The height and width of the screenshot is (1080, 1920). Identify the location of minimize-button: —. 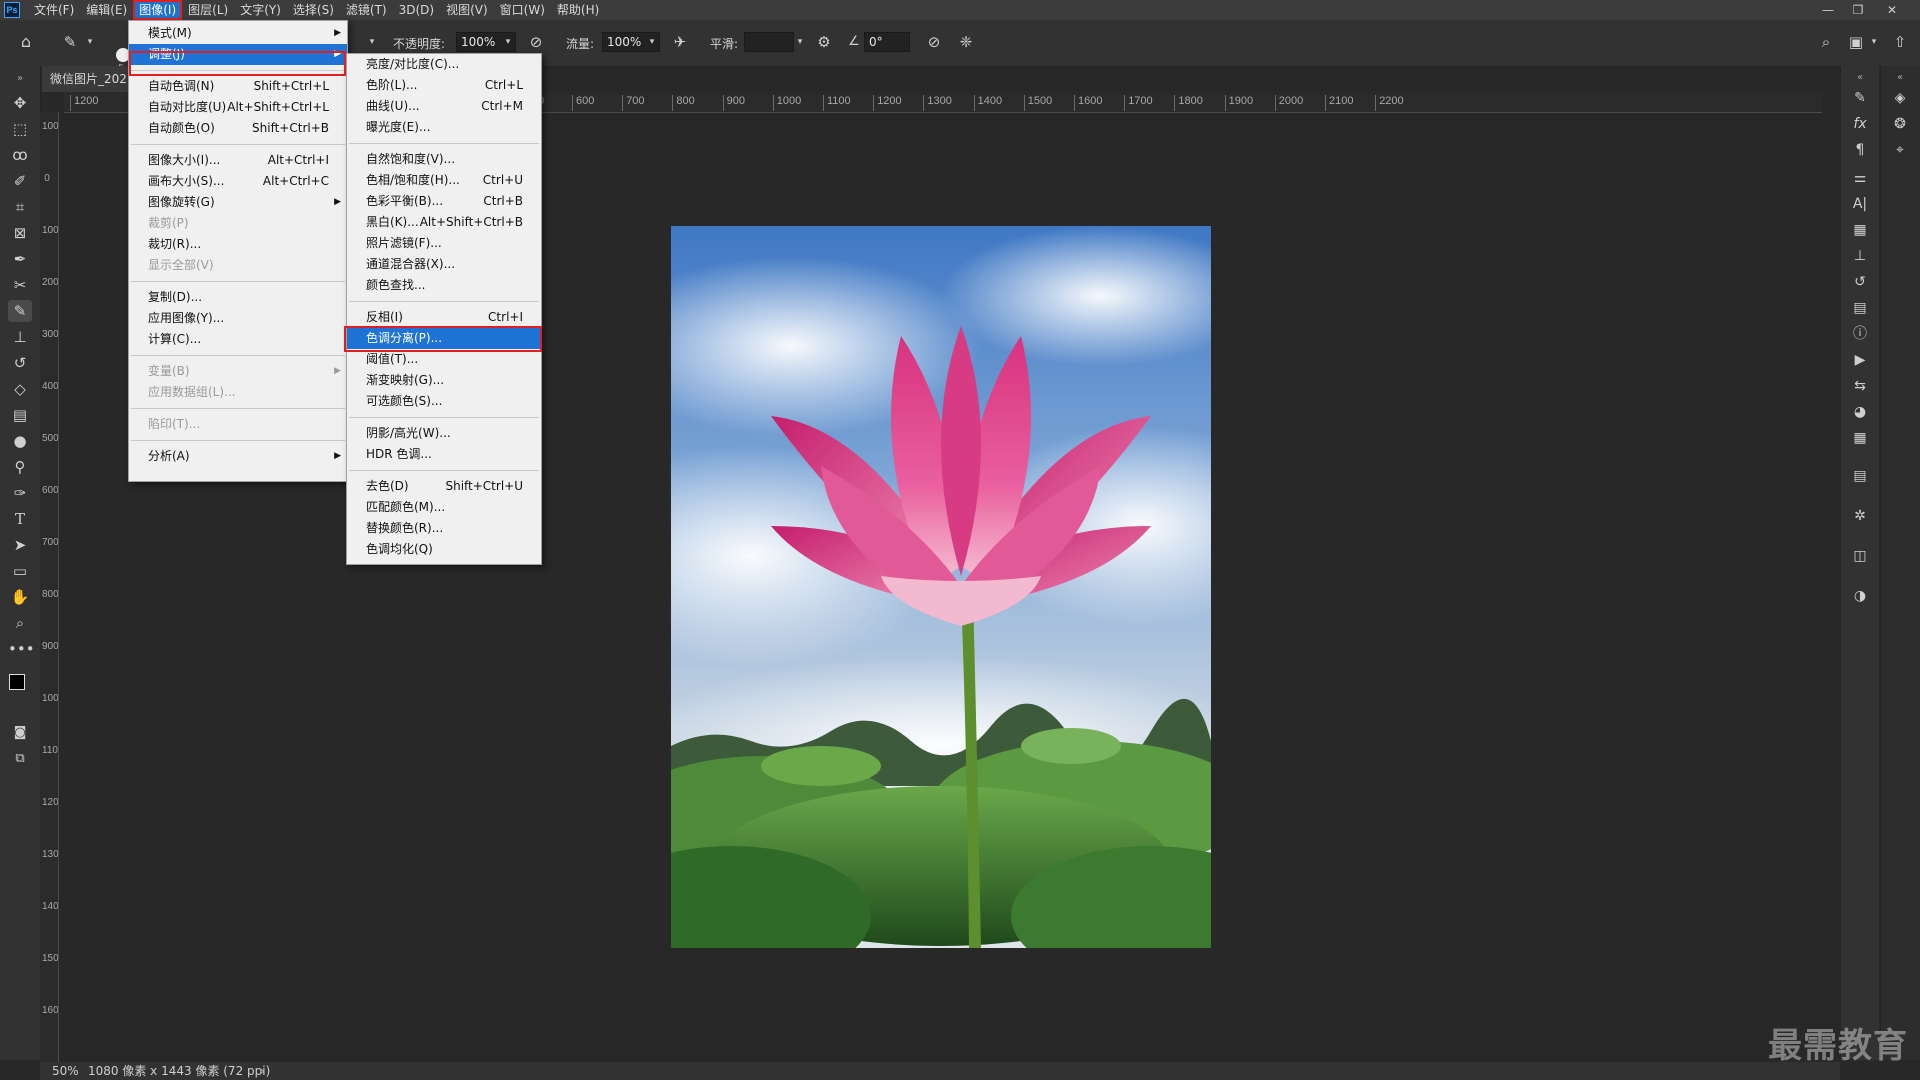
(1828, 10).